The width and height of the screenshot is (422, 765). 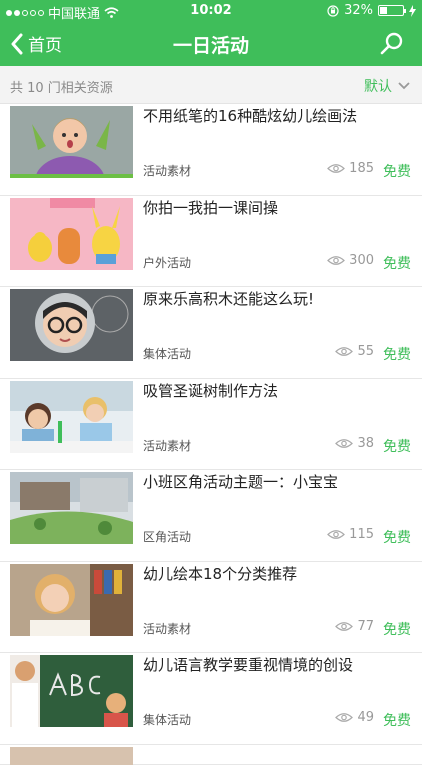 I want to click on status-right: 32%, so click(x=371, y=10).